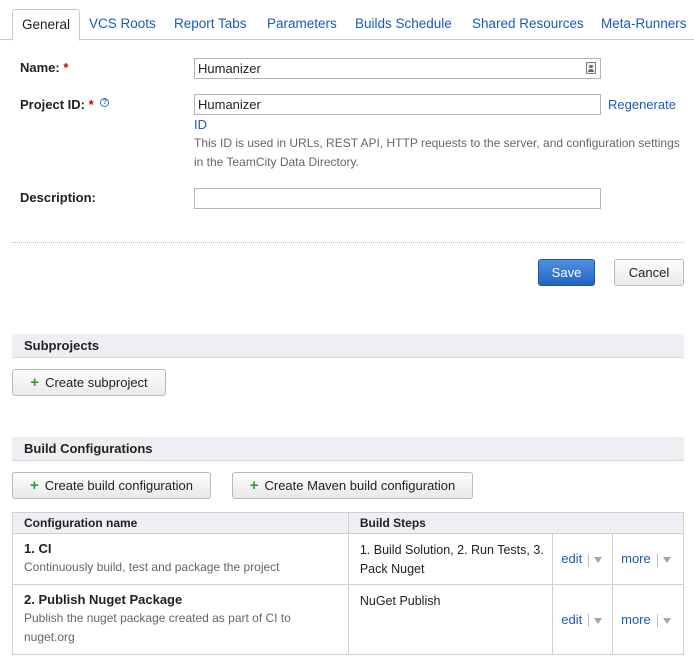 This screenshot has height=672, width=694. I want to click on project-id-label-text: Project ID:, so click(53, 104).